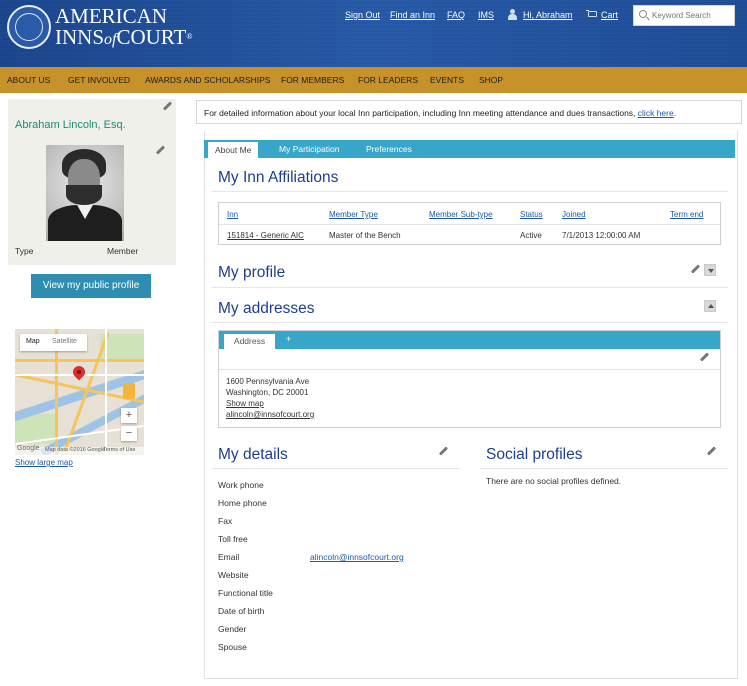 The width and height of the screenshot is (747, 686). What do you see at coordinates (447, 80) in the screenshot?
I see `nav-events: EVENTS` at bounding box center [447, 80].